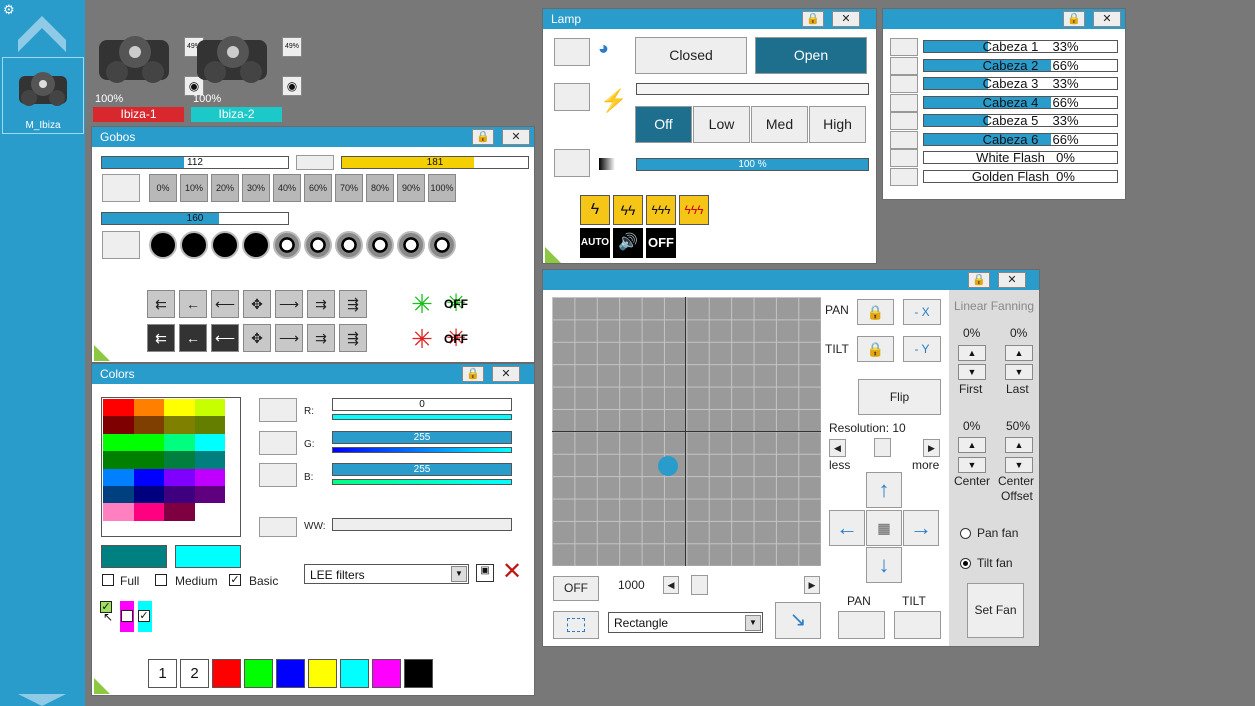 Image resolution: width=1255 pixels, height=706 pixels. Describe the element at coordinates (321, 304) in the screenshot. I see `rotate-speed-button: ⇉` at that location.